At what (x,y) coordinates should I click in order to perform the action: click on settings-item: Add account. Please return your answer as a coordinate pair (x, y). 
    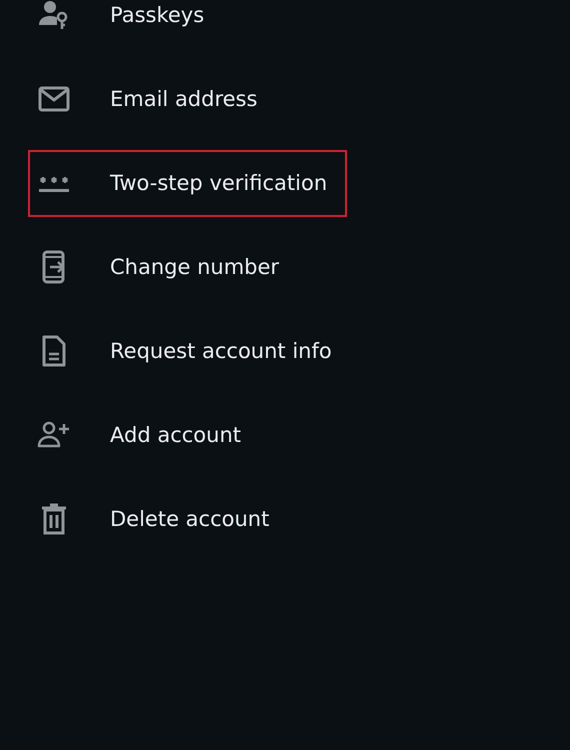
    Looking at the image, I should click on (175, 435).